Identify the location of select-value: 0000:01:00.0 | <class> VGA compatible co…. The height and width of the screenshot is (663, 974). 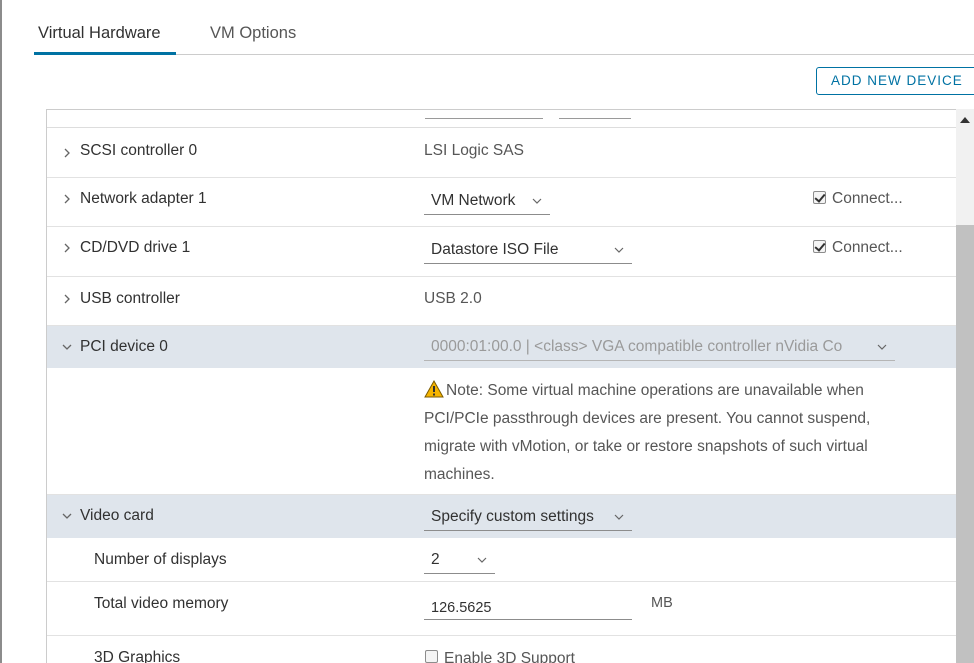
(637, 346).